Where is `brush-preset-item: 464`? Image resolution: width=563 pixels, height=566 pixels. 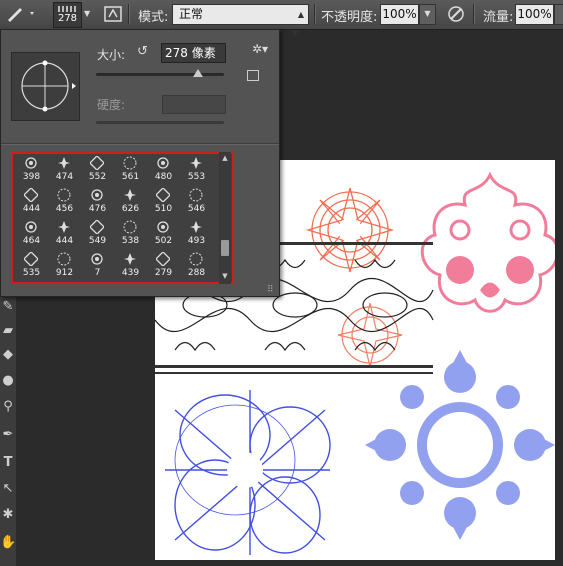
brush-preset-item: 464 is located at coordinates (31, 234).